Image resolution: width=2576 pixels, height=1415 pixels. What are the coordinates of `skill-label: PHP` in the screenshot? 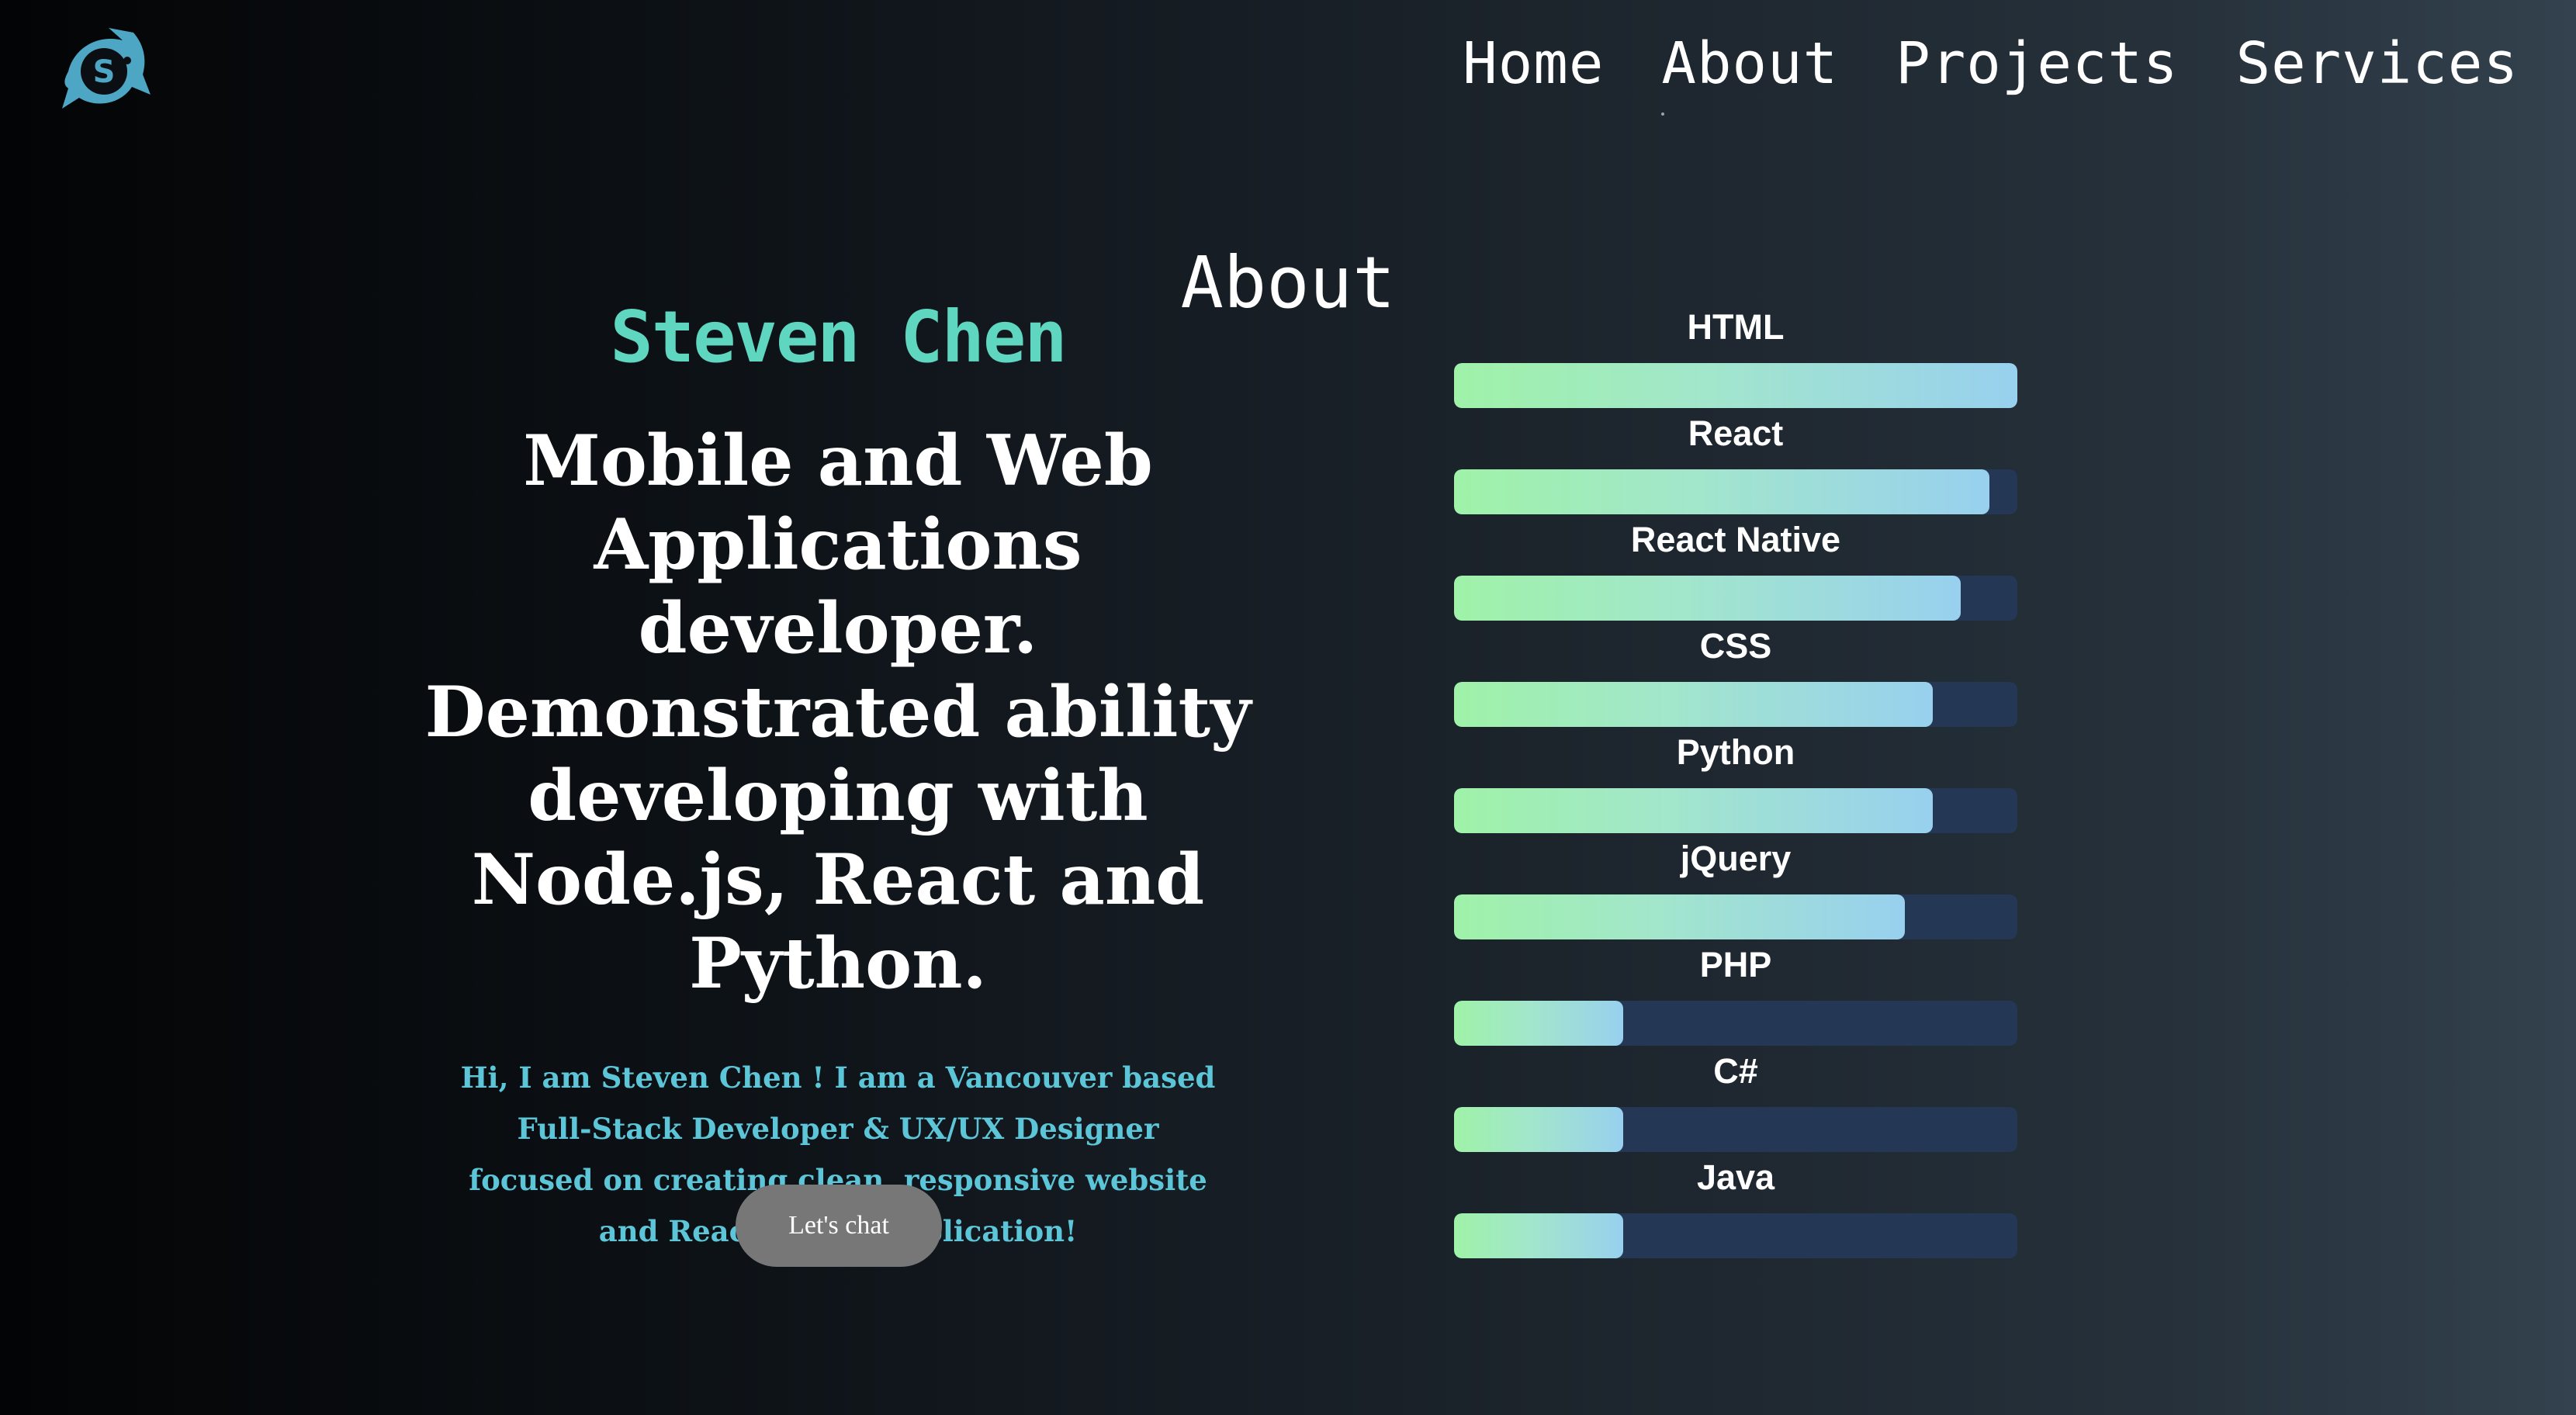 It's located at (1735, 964).